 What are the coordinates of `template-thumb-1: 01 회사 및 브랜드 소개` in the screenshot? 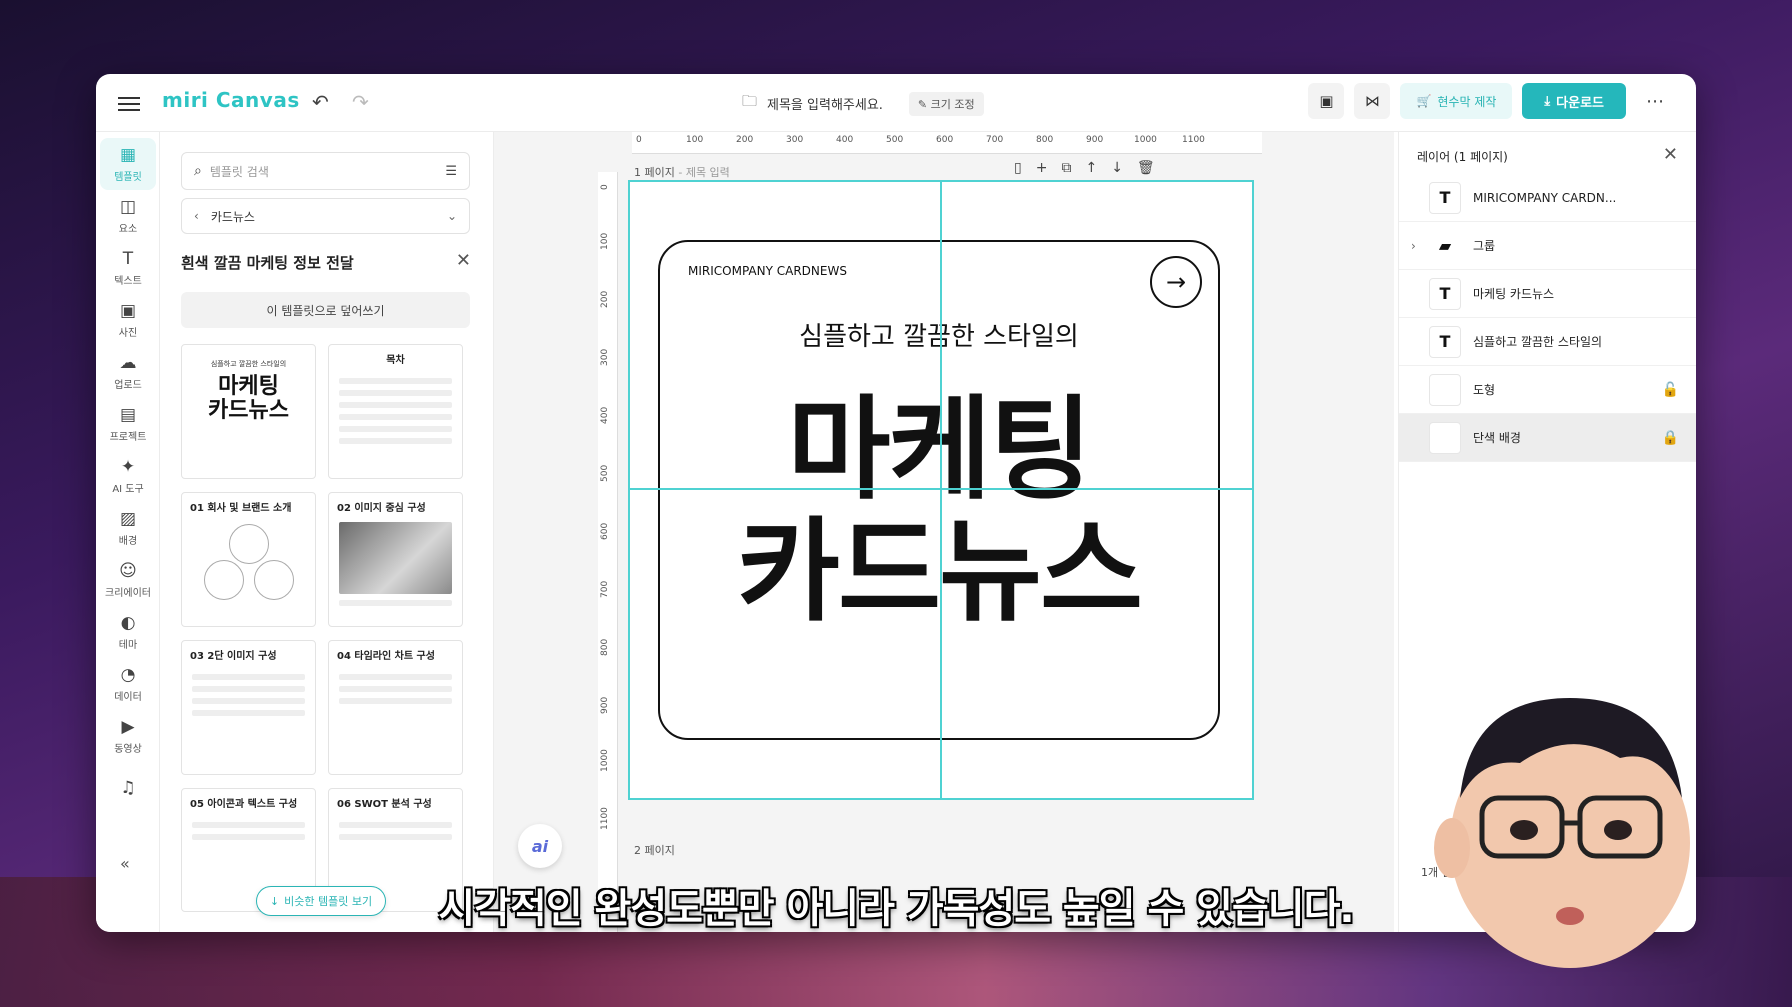 It's located at (248, 559).